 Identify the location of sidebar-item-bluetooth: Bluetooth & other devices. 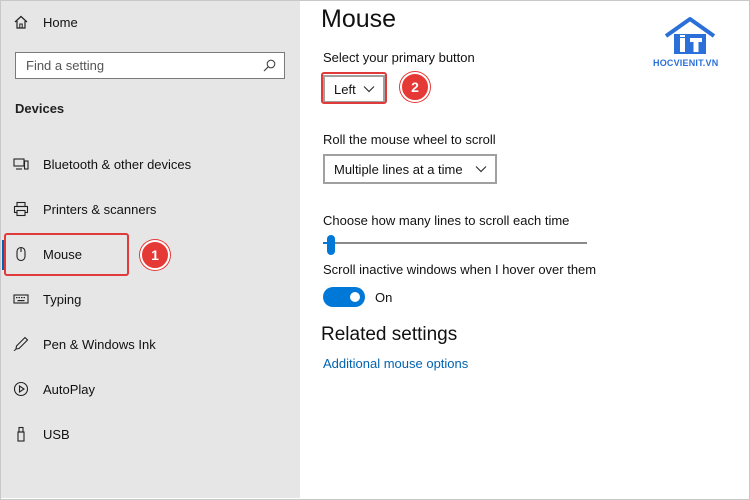
(102, 164).